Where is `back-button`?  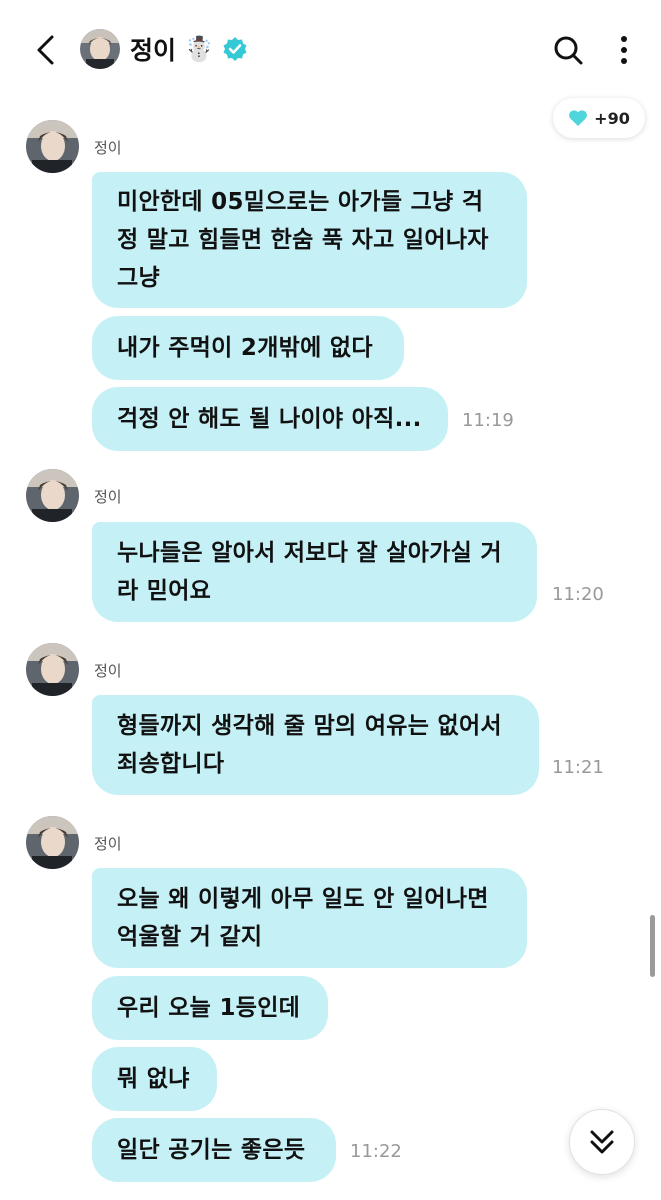
back-button is located at coordinates (46, 50).